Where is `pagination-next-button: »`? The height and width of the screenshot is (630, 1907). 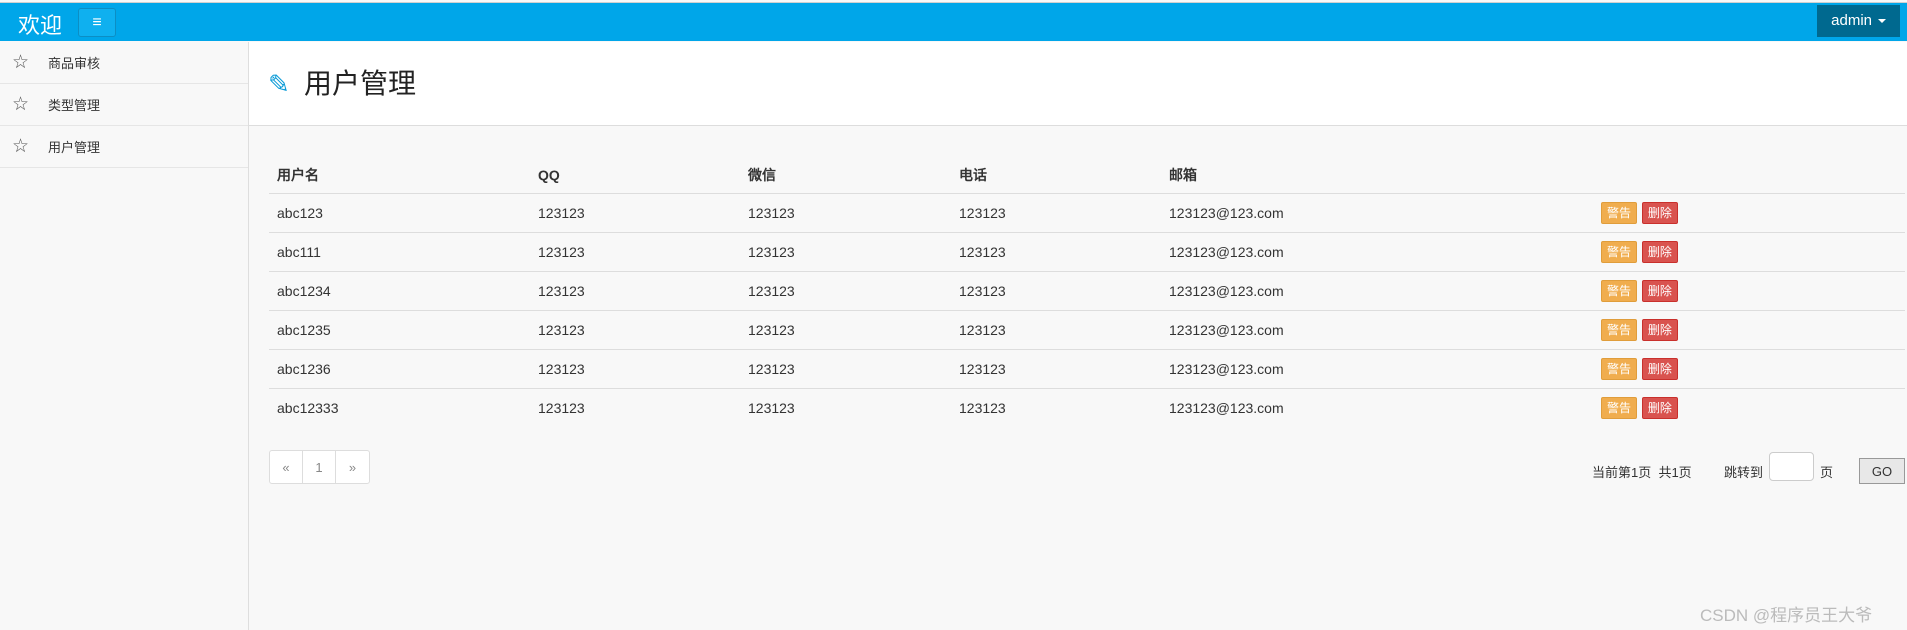 pagination-next-button: » is located at coordinates (352, 467).